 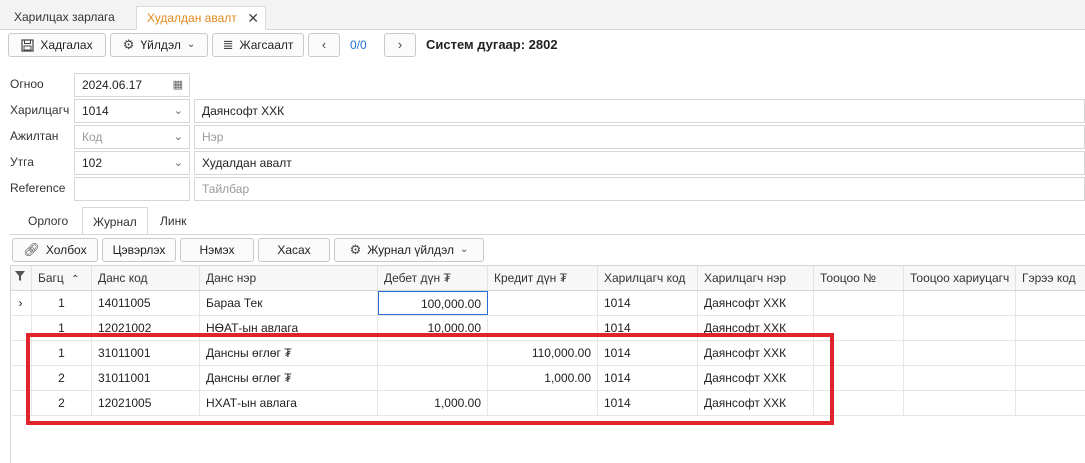 What do you see at coordinates (48, 221) in the screenshot?
I see `tab-income: Орлого` at bounding box center [48, 221].